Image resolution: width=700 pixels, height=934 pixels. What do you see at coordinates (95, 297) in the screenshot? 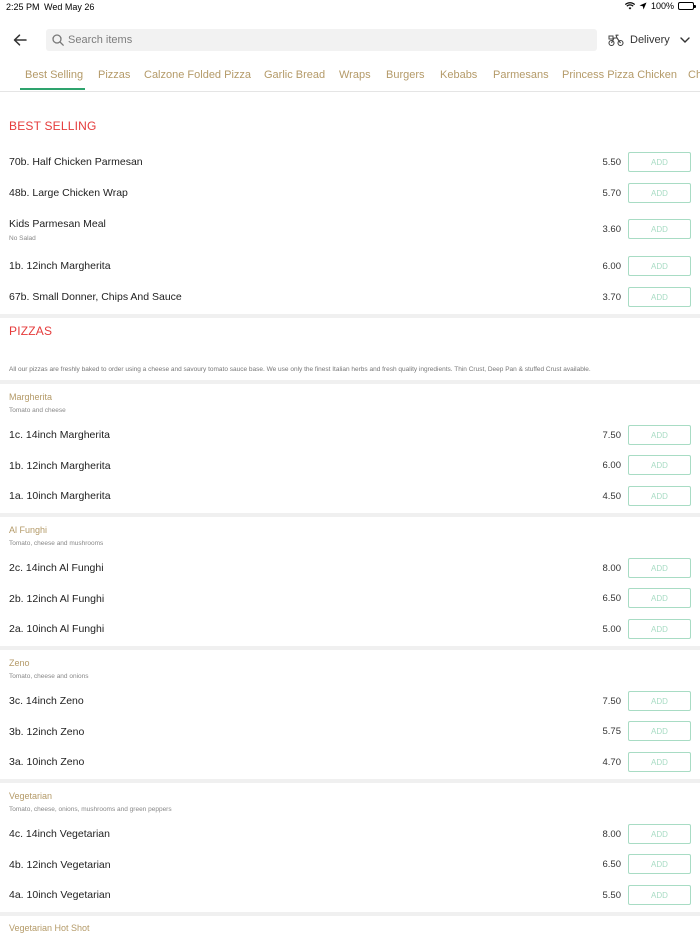
I see `item-name: 67b. Small Donner, Chips And Sauce` at bounding box center [95, 297].